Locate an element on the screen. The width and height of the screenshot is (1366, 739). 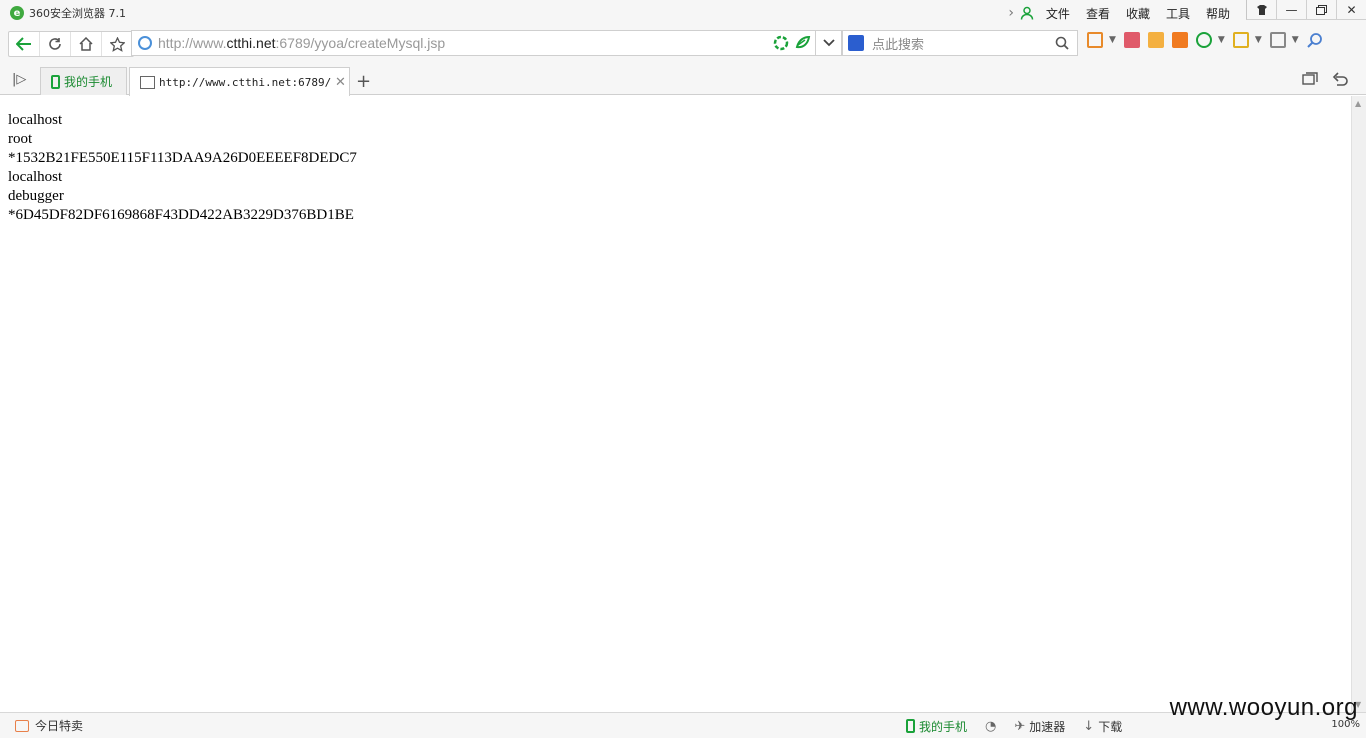
rocket-icon: ✈ is located at coordinates (1020, 726).